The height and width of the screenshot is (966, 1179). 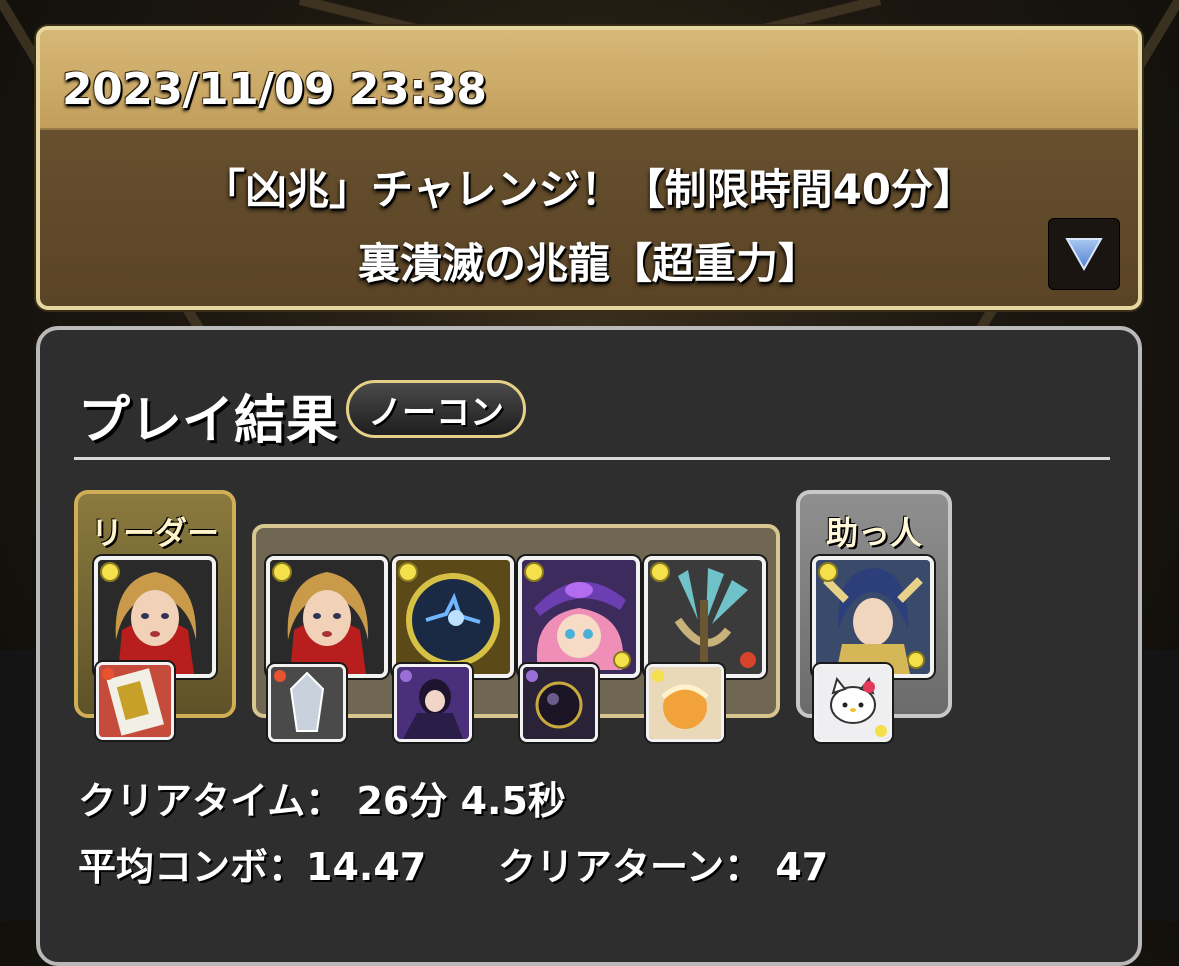 I want to click on assist-white-cat, so click(x=853, y=703).